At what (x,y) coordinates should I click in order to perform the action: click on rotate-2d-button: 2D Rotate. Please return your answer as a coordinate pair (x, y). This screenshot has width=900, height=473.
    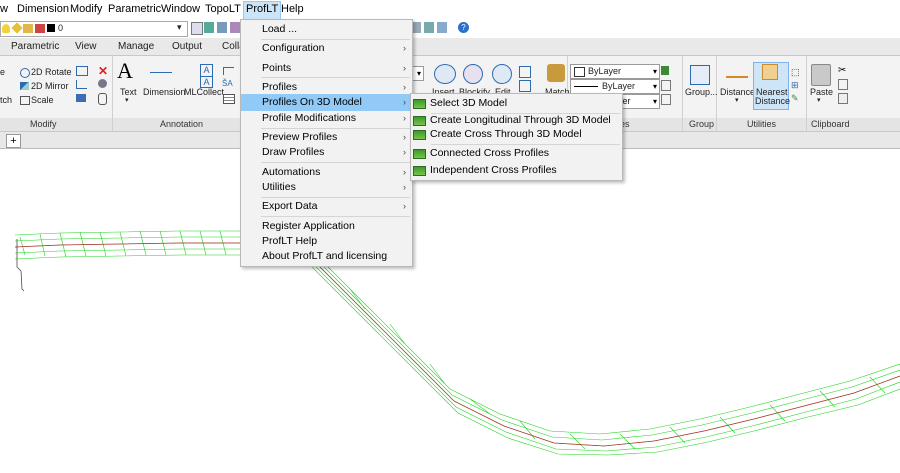
    Looking at the image, I should click on (51, 72).